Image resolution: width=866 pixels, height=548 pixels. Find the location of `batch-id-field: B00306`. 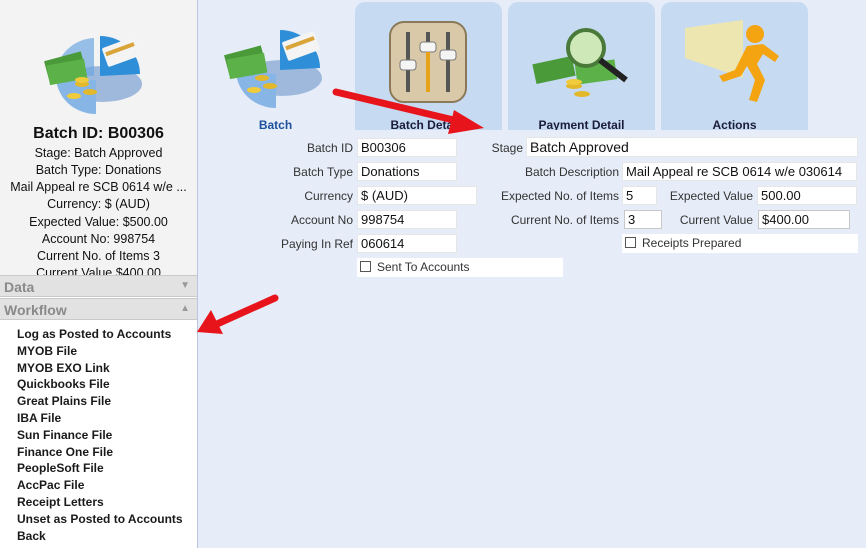

batch-id-field: B00306 is located at coordinates (407, 147).